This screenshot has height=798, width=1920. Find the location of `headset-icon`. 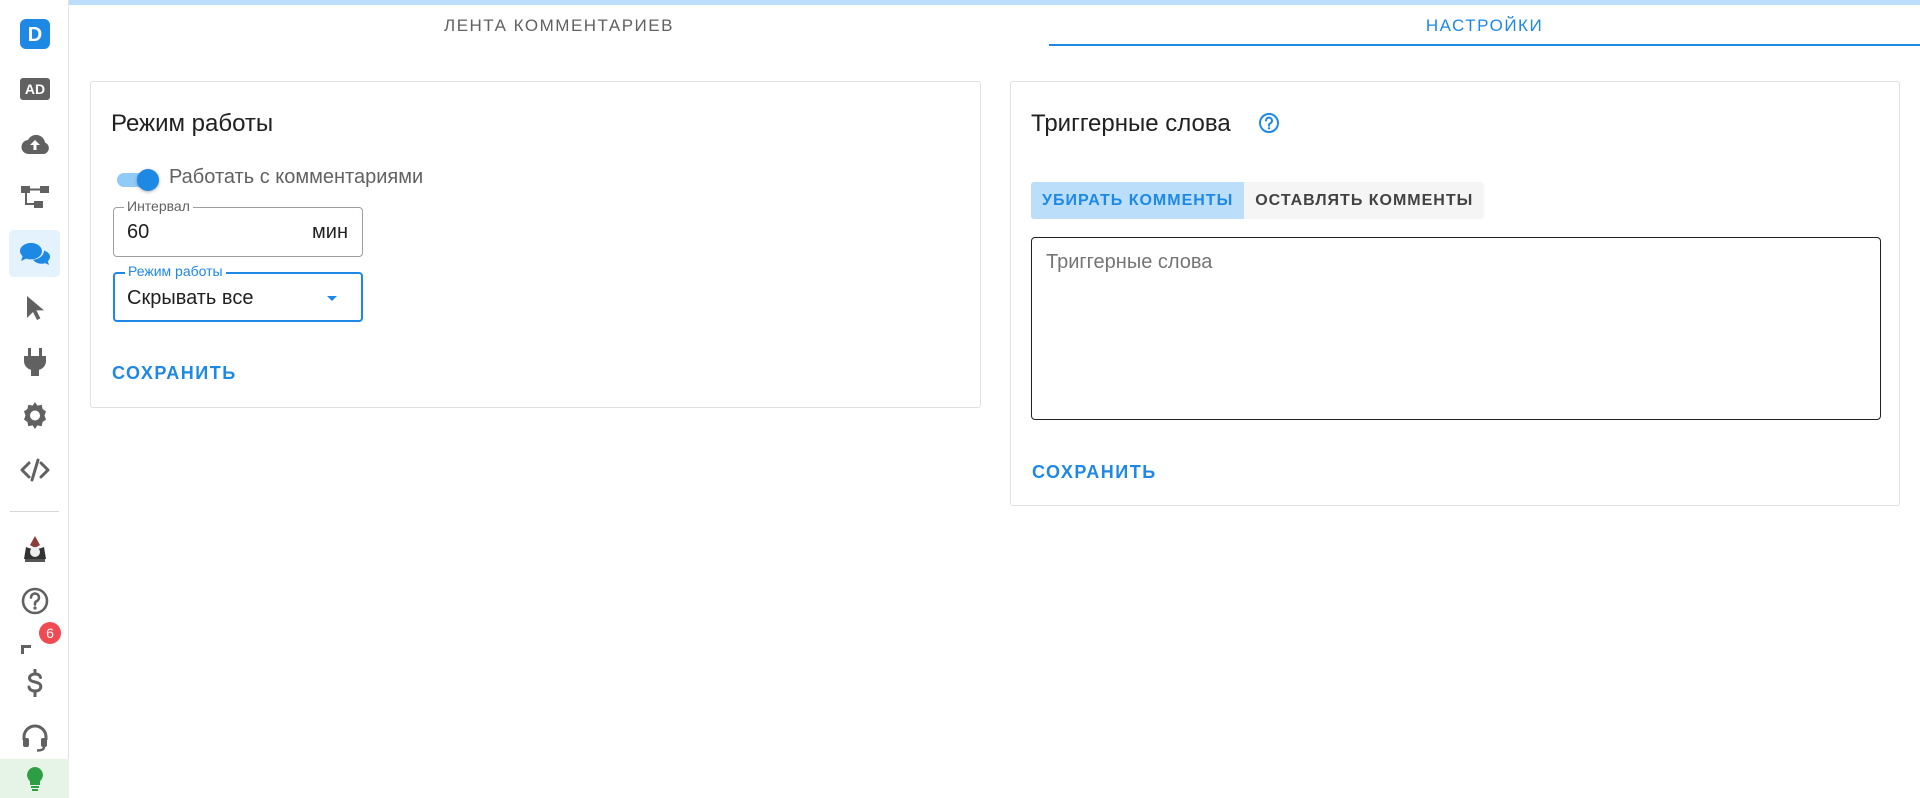

headset-icon is located at coordinates (34, 738).